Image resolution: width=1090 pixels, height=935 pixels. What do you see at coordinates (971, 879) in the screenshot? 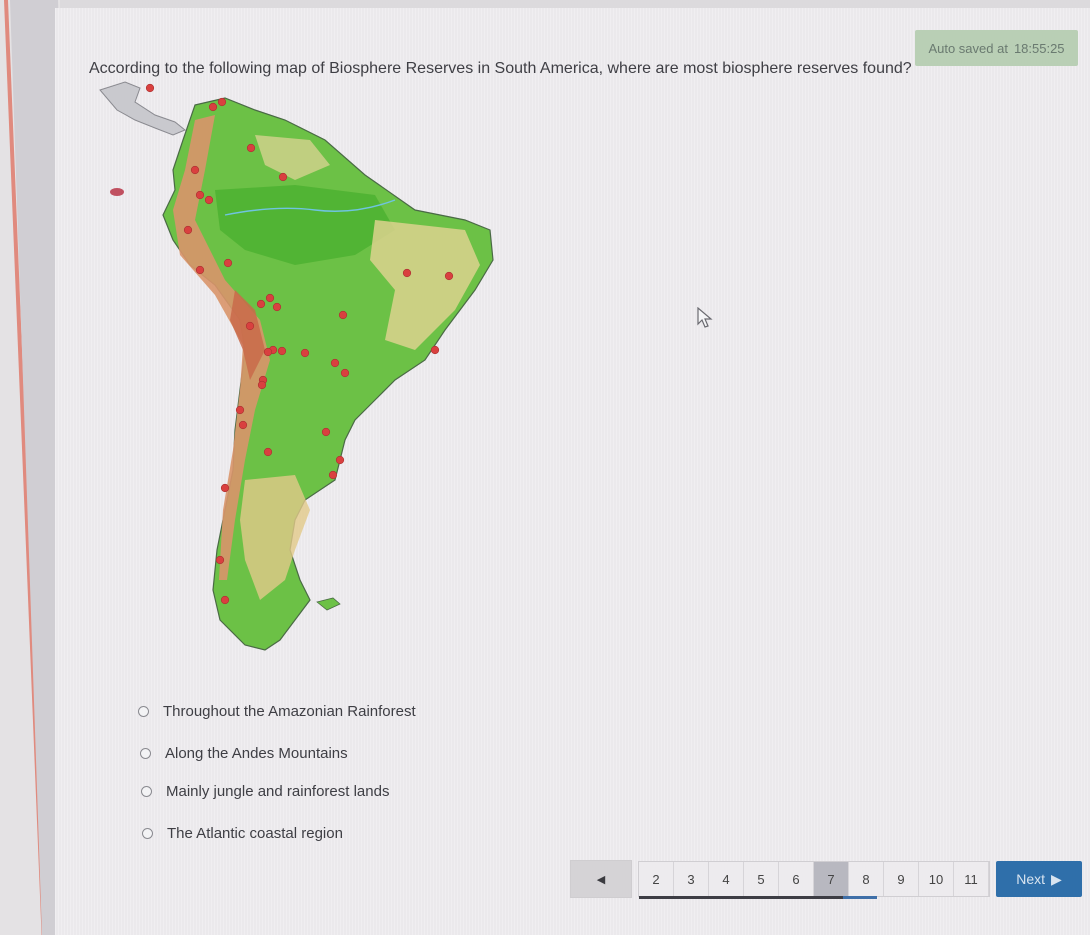
I see `page-button-11: 11` at bounding box center [971, 879].